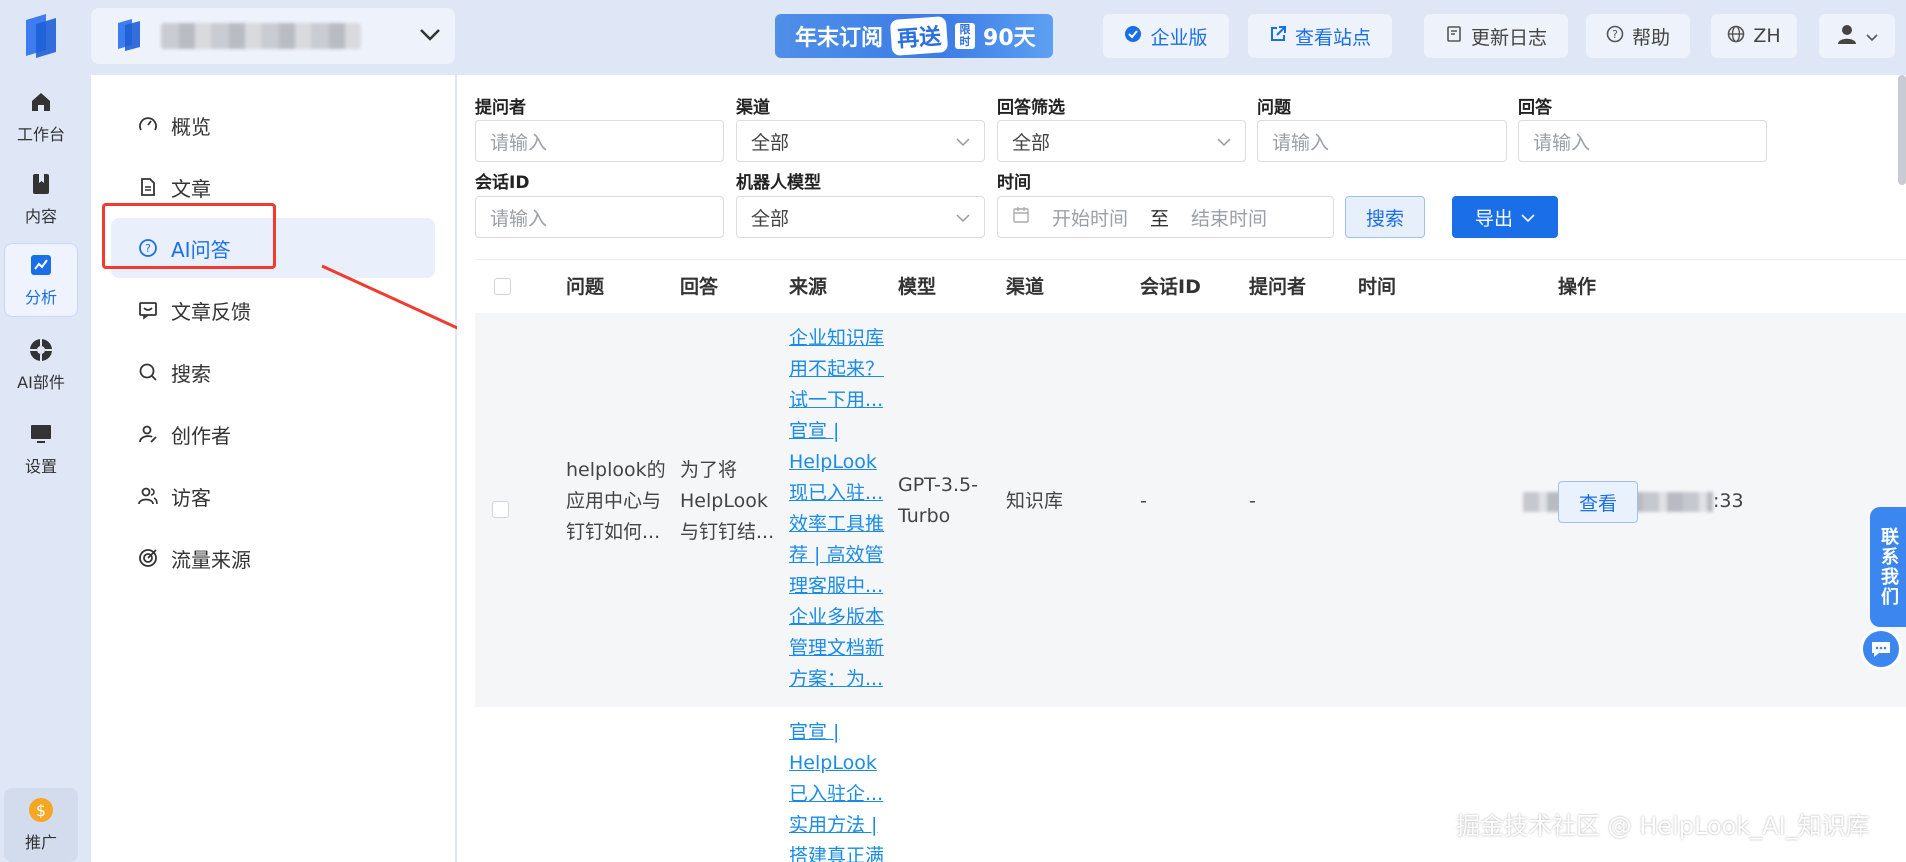  Describe the element at coordinates (191, 188) in the screenshot. I see `subnav-item-label: 文章` at that location.